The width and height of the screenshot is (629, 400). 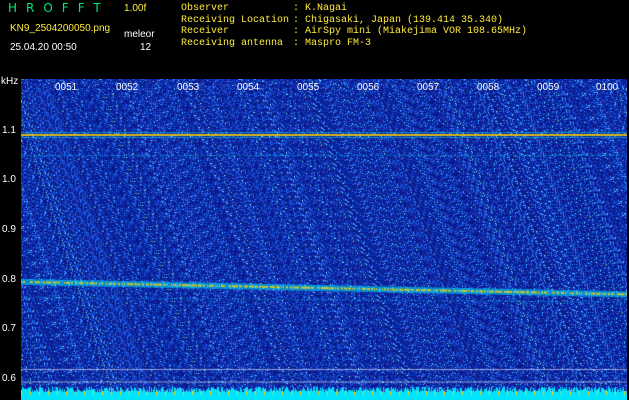 What do you see at coordinates (60, 28) in the screenshot?
I see `filename-label: KN9_2504200050.png` at bounding box center [60, 28].